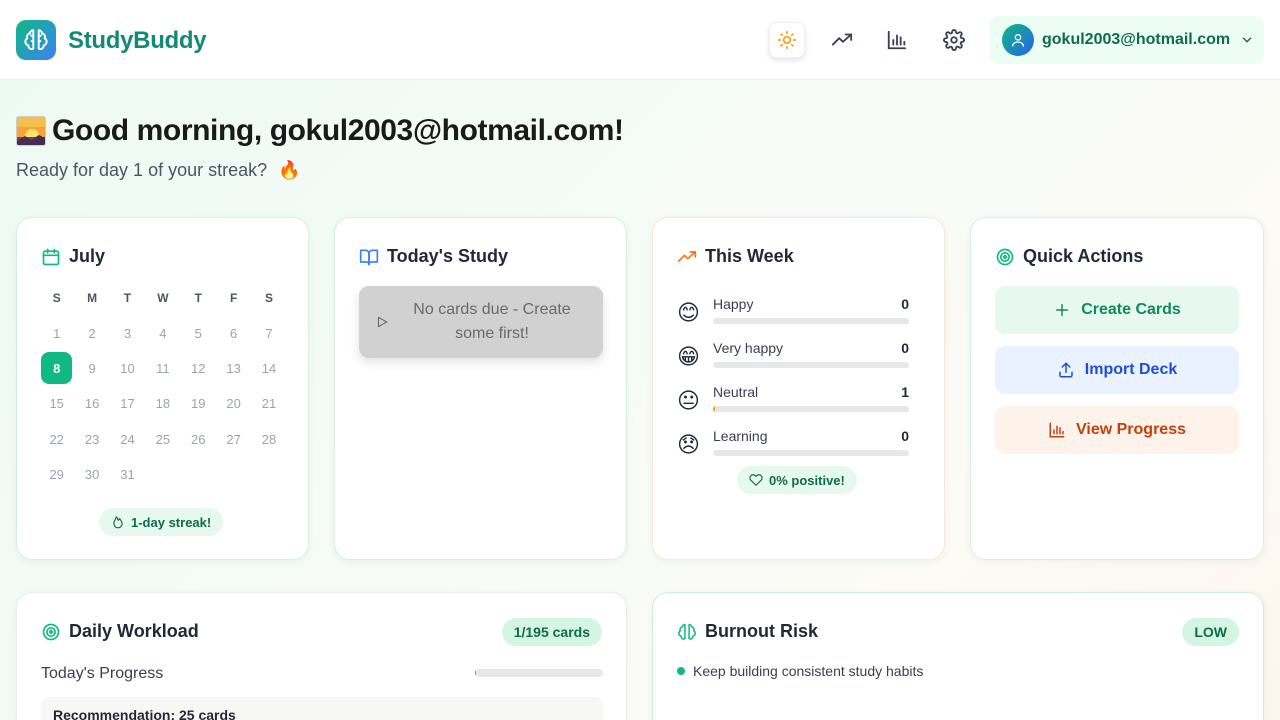  What do you see at coordinates (56, 475) in the screenshot?
I see `calendar-day: 29` at bounding box center [56, 475].